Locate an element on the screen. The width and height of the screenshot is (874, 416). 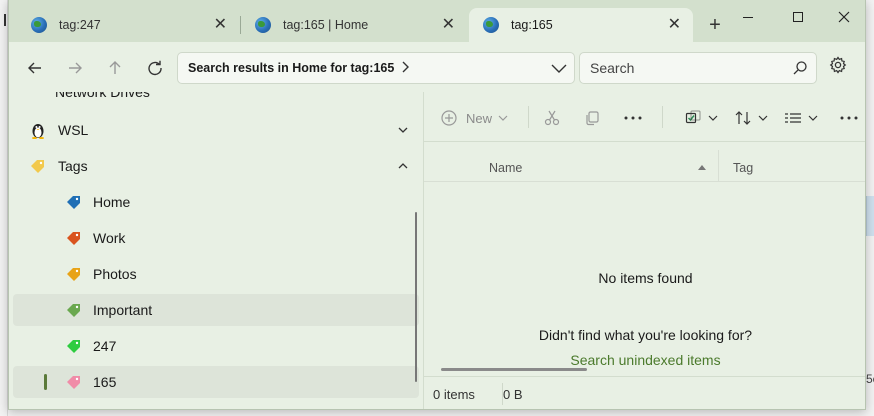
refresh-button is located at coordinates (155, 68).